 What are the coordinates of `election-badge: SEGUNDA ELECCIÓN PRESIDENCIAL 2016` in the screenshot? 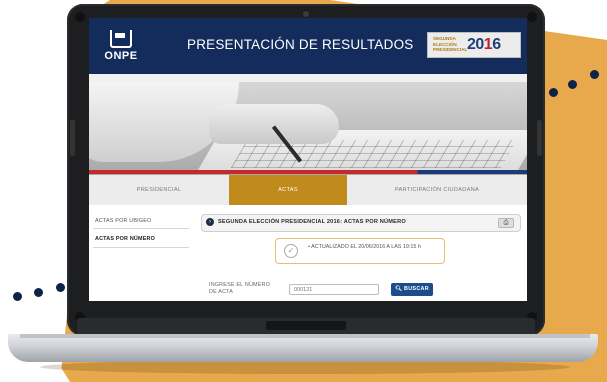 It's located at (474, 45).